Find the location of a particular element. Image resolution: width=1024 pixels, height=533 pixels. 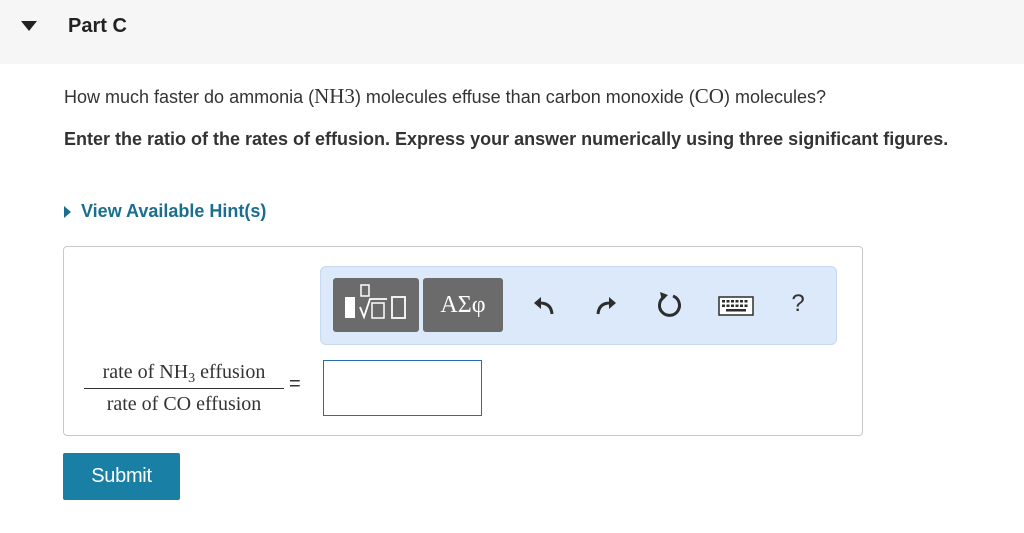

undo-icon is located at coordinates (544, 306).